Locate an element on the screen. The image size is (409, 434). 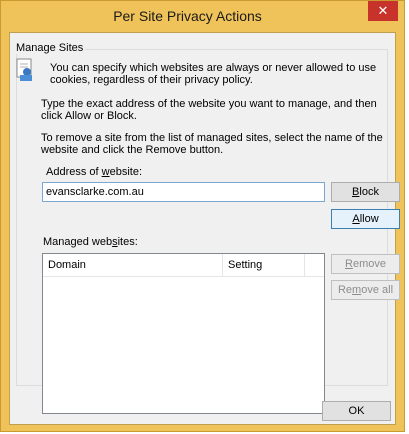
privacy-info-icon is located at coordinates (24, 69).